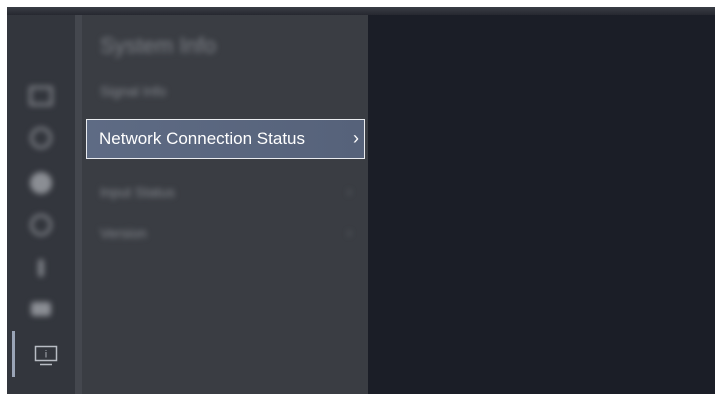 This screenshot has height=394, width=715. What do you see at coordinates (41, 268) in the screenshot?
I see `remote-icon` at bounding box center [41, 268].